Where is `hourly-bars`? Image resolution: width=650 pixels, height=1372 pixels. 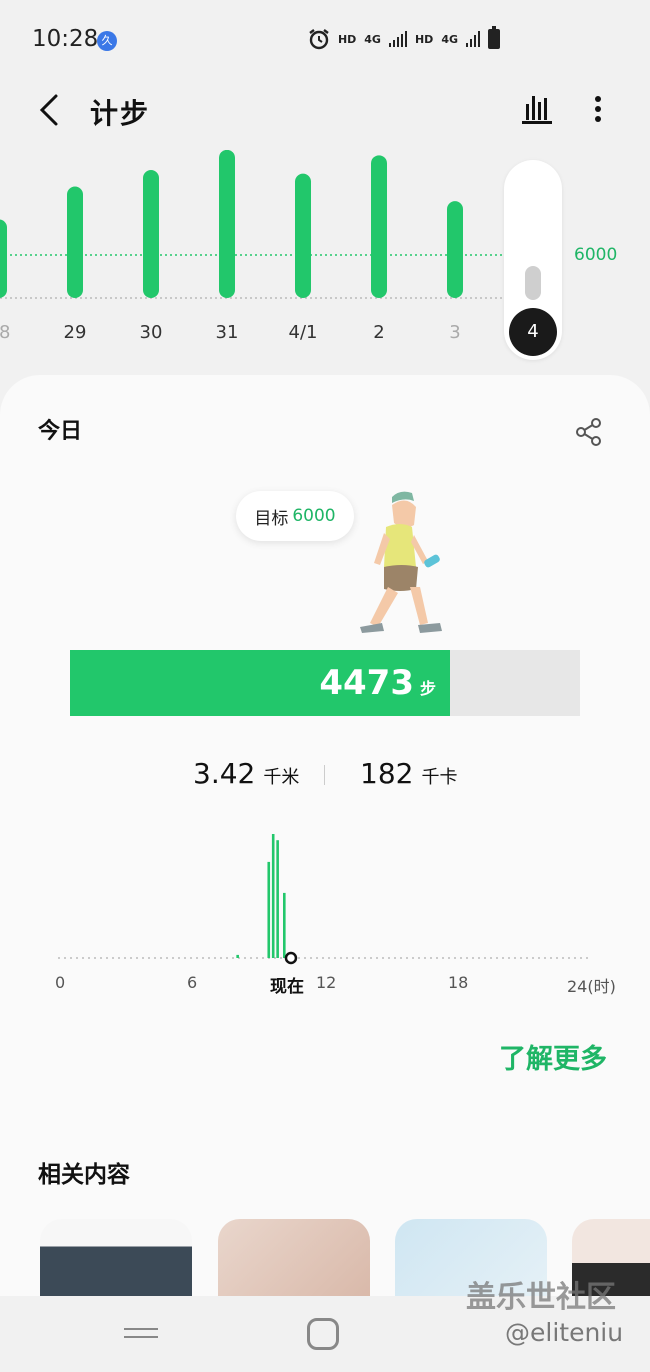
hourly-bars is located at coordinates (325, 899).